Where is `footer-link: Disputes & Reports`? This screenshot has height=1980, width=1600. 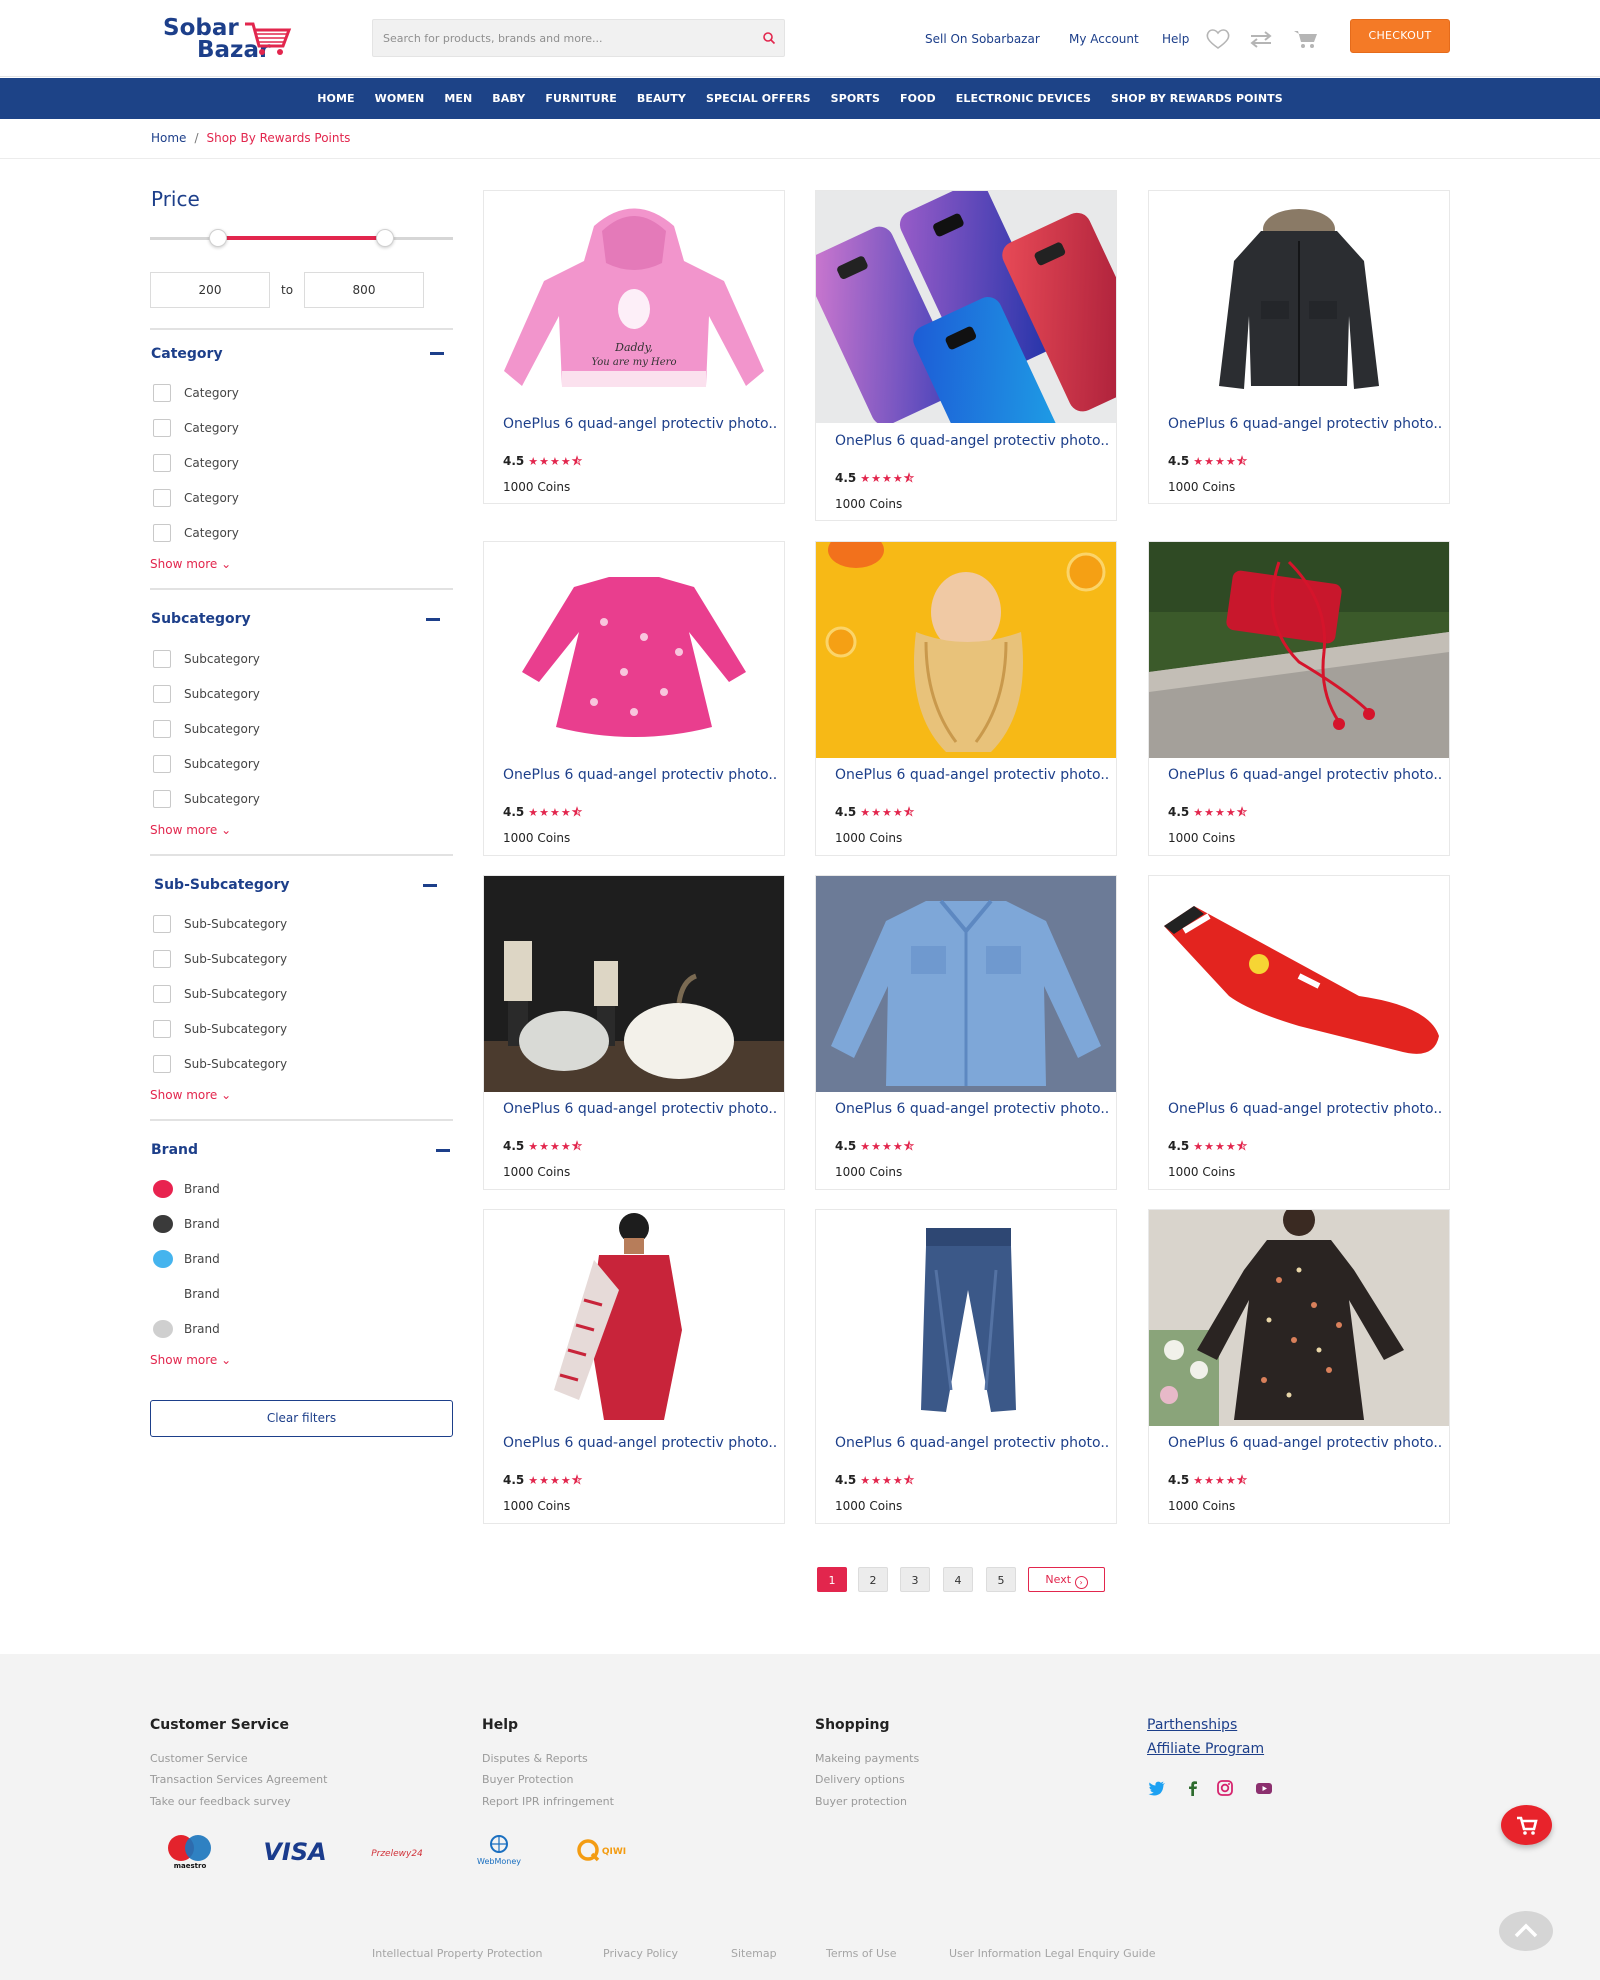 footer-link: Disputes & Reports is located at coordinates (535, 1758).